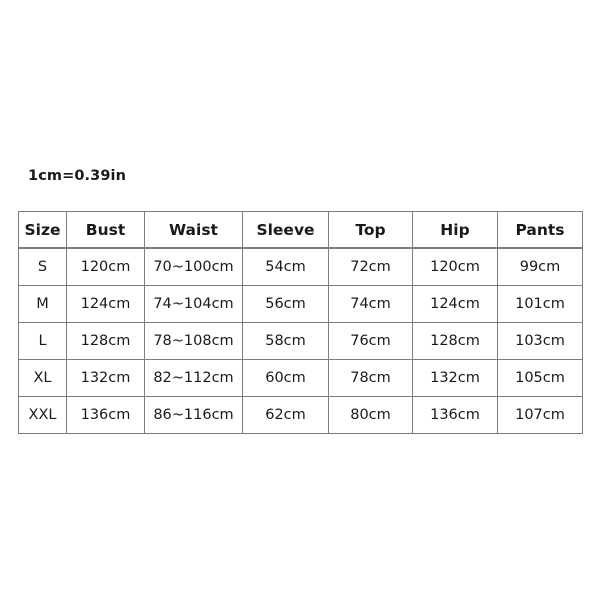  Describe the element at coordinates (285, 266) in the screenshot. I see `cell-sleeve: 54cm` at that location.